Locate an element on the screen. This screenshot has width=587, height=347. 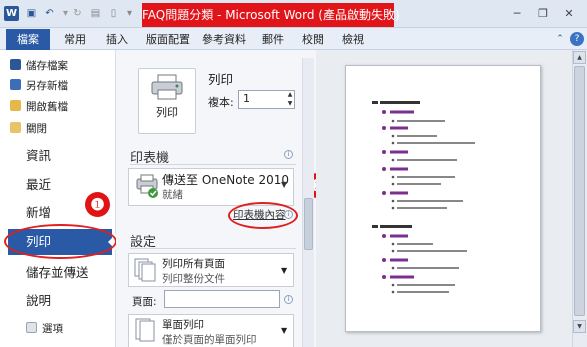
tab-references: 參考資料 is located at coordinates (224, 39).